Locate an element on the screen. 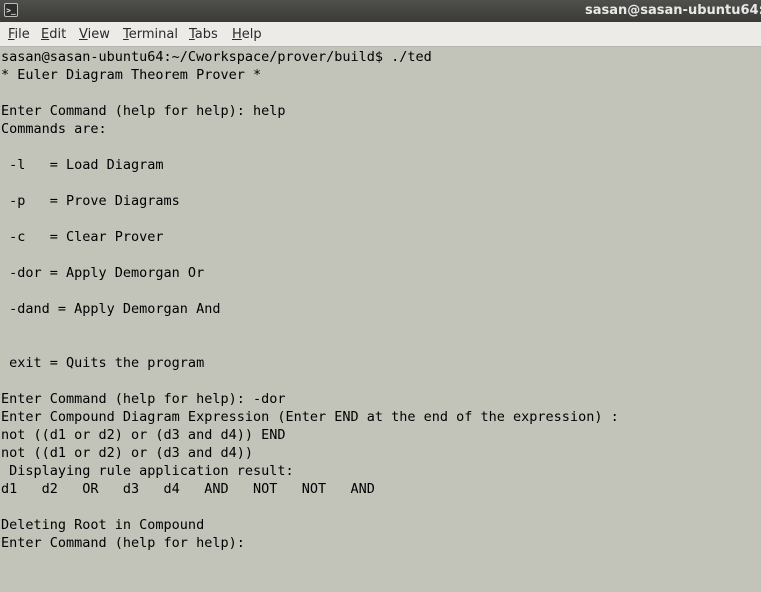  menu-file-label: ile is located at coordinates (22, 34).